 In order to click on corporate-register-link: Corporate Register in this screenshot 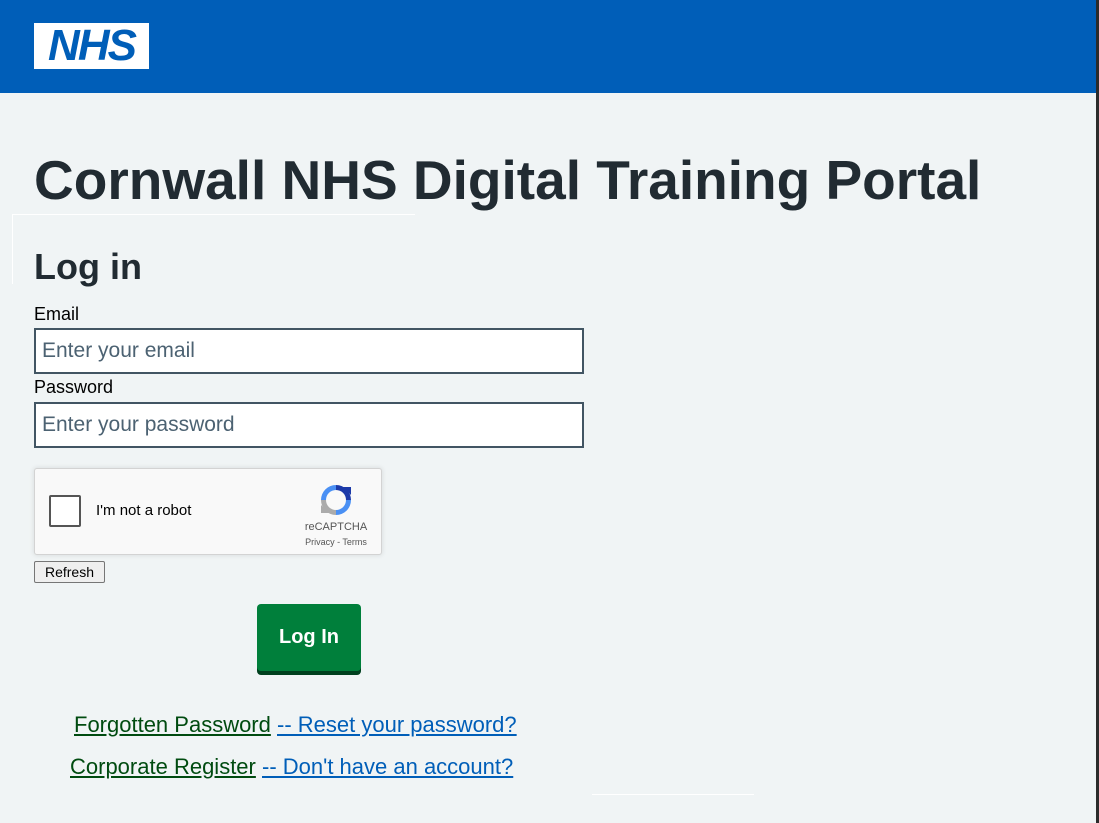, I will do `click(163, 766)`.